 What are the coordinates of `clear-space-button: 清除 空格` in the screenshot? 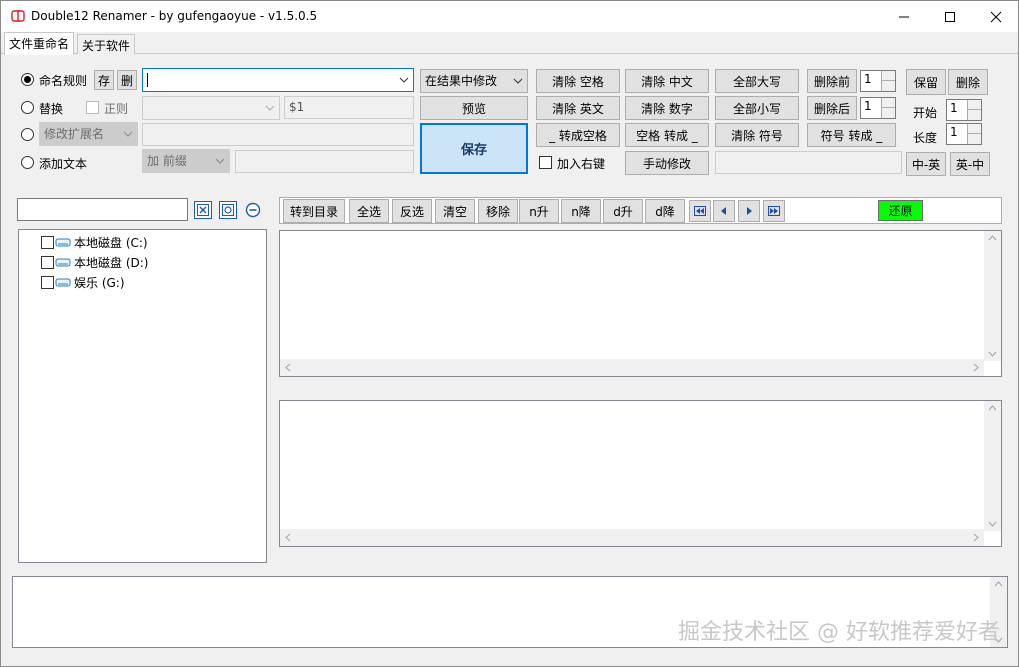 It's located at (578, 81).